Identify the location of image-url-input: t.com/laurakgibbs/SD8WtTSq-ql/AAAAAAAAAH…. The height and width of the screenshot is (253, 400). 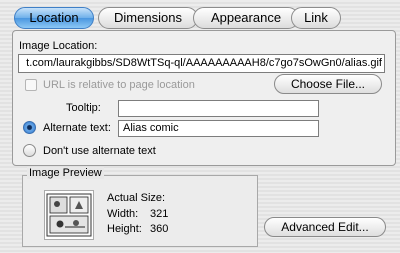
(201, 63).